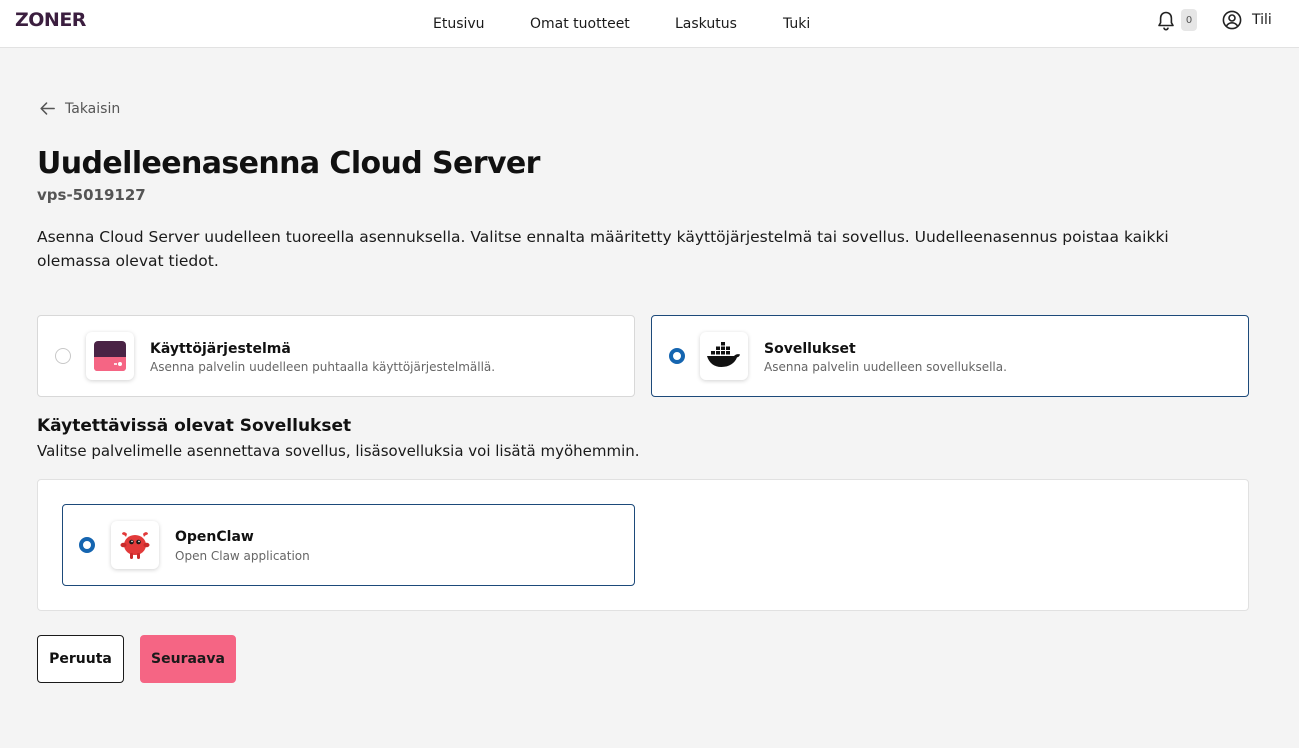 This screenshot has width=1299, height=748. What do you see at coordinates (348, 545) in the screenshot?
I see `app-card-openclaw: OpenClaw Open Claw application` at bounding box center [348, 545].